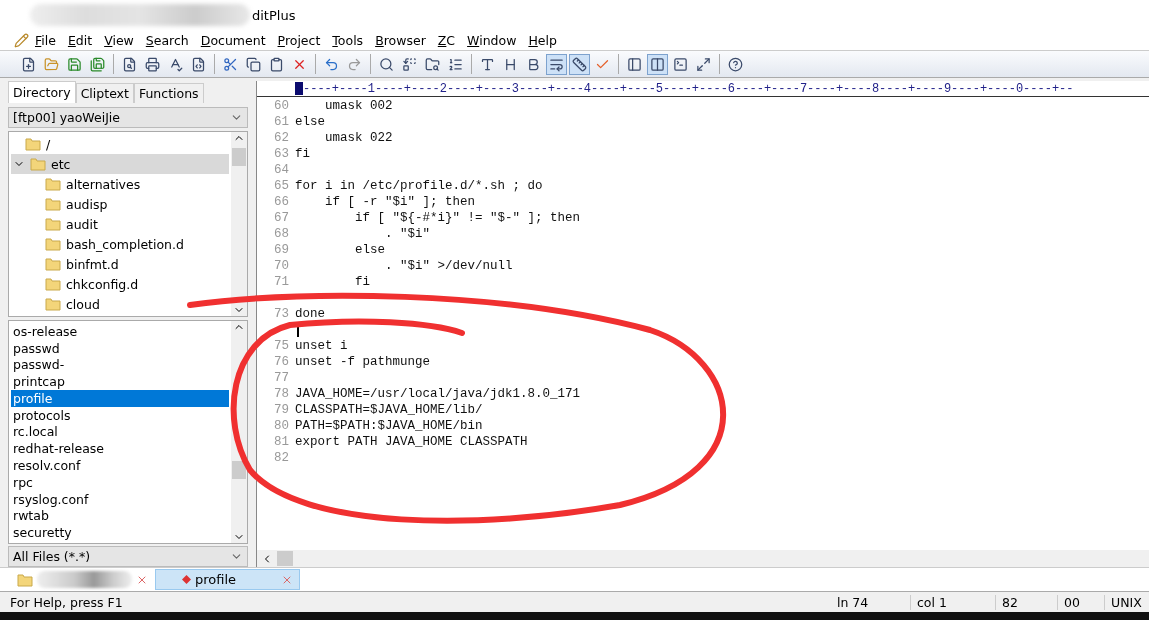  Describe the element at coordinates (432, 64) in the screenshot. I see `folder-search-icon` at that location.